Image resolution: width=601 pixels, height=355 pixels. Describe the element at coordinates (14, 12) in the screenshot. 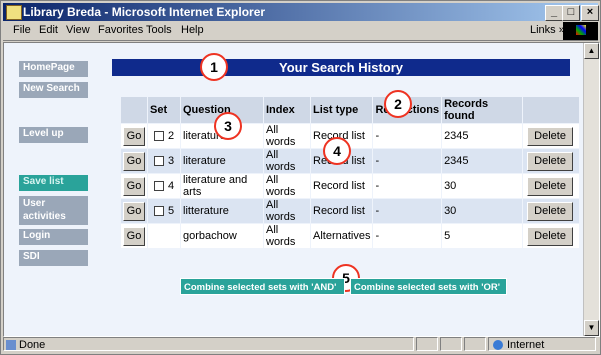

I see `ie-app-icon` at that location.